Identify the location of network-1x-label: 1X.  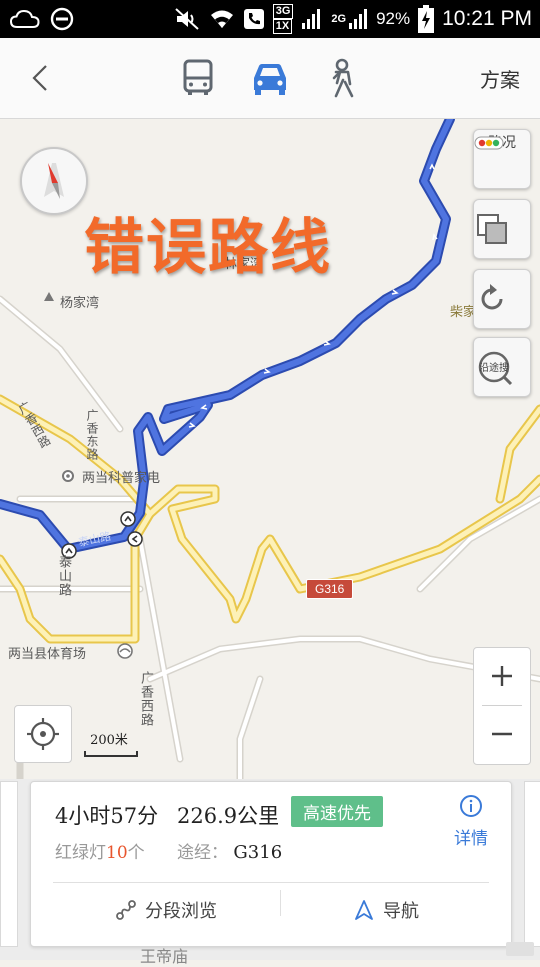
(282, 26).